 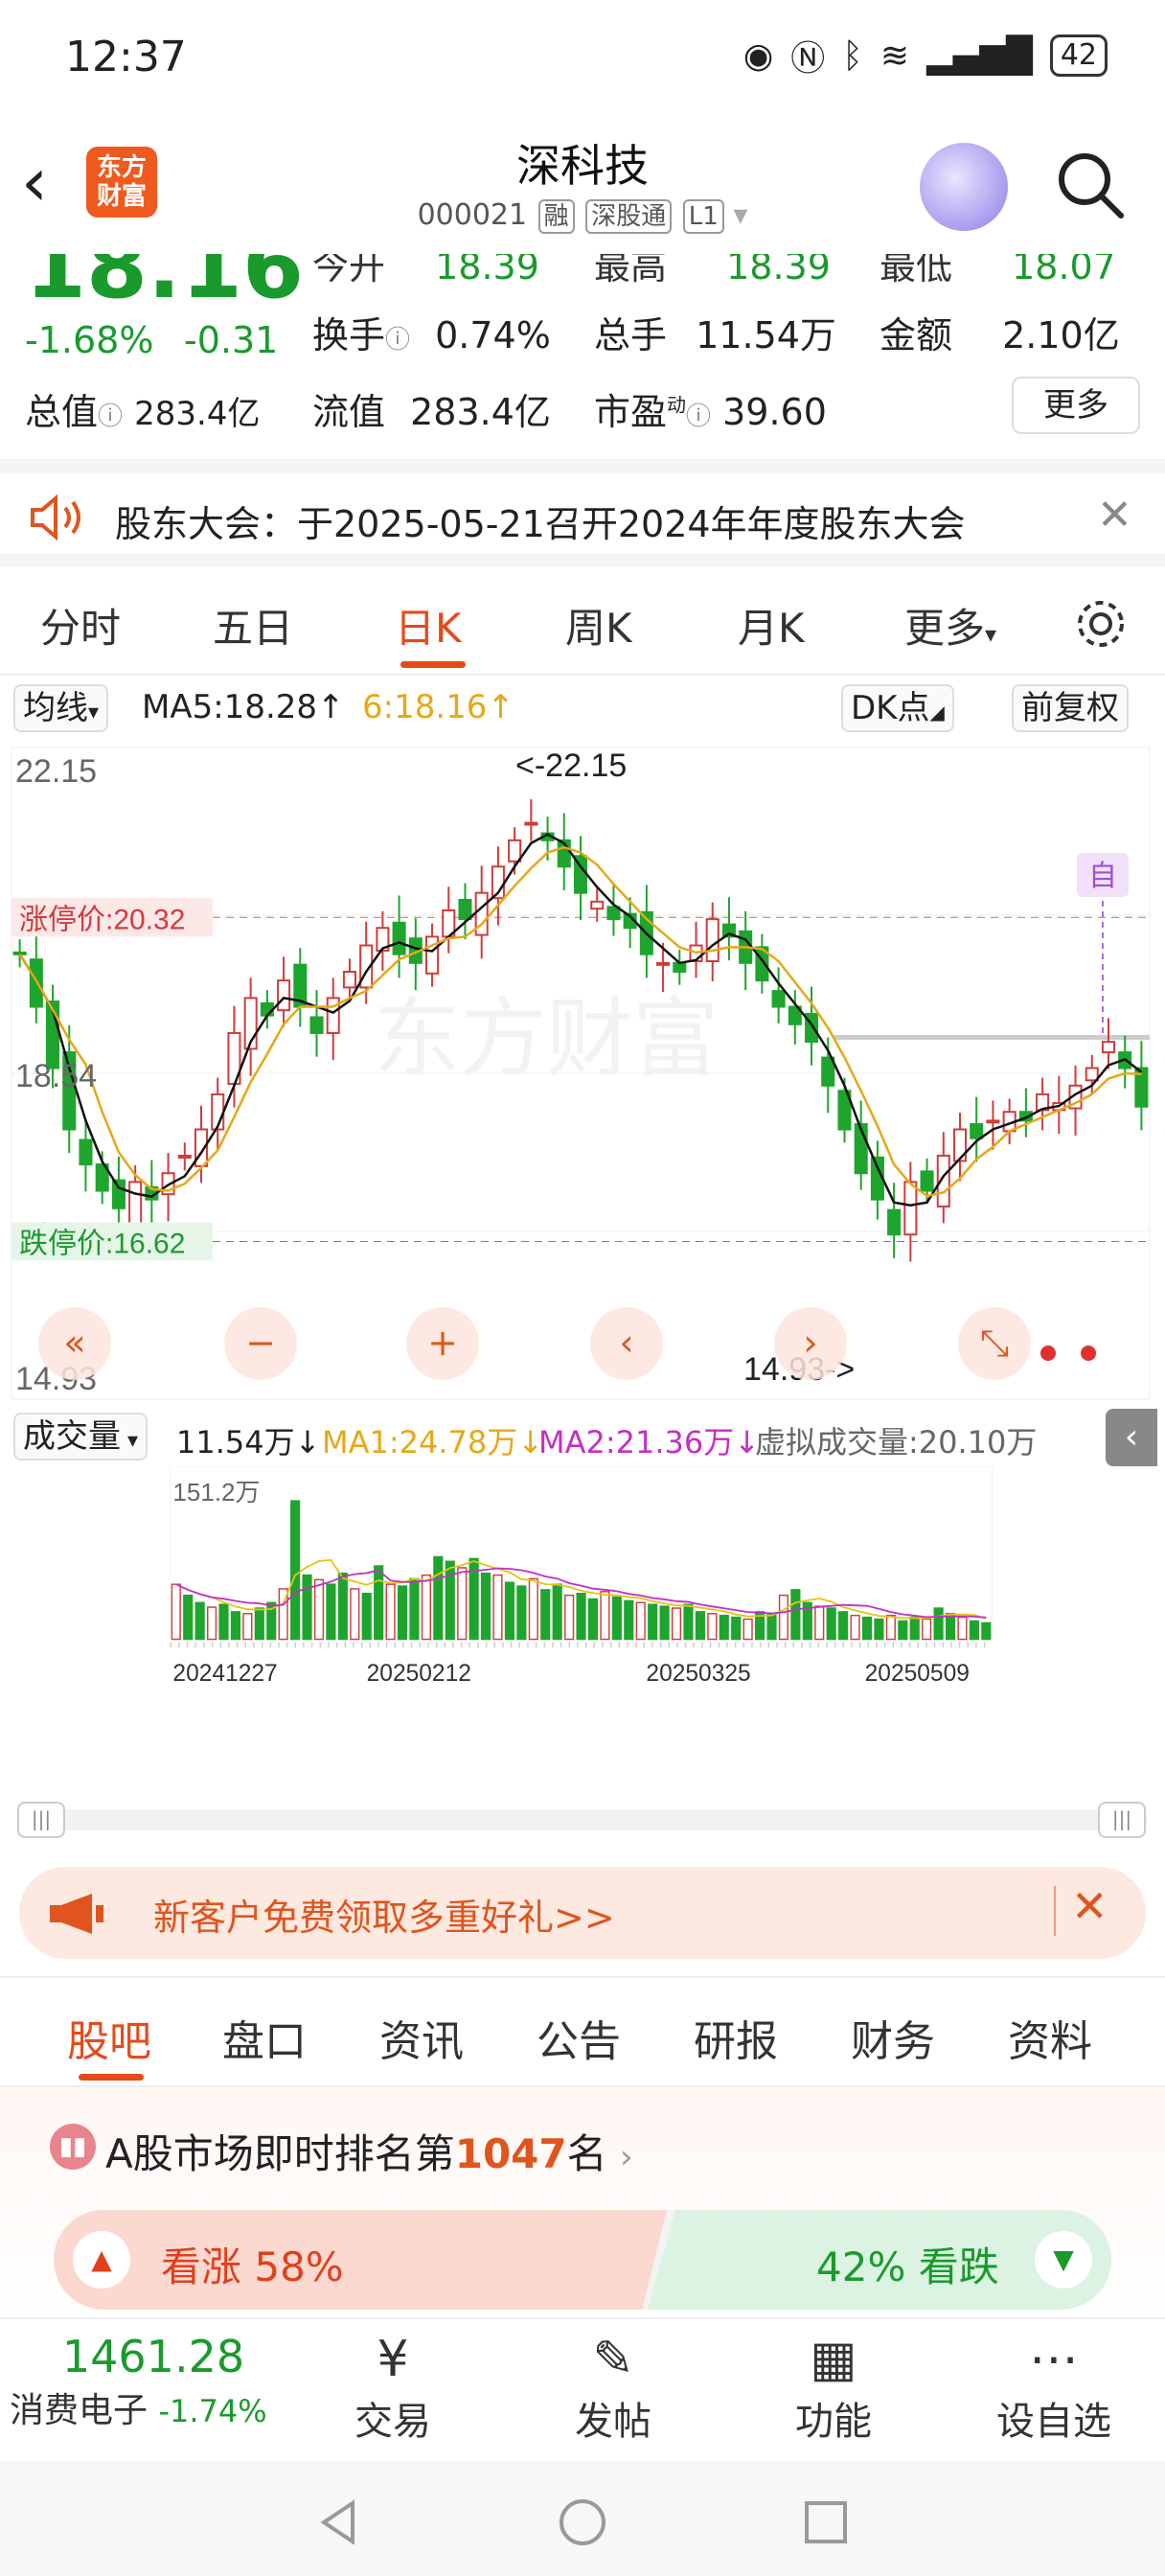 I want to click on open-label: 今开, so click(x=349, y=271).